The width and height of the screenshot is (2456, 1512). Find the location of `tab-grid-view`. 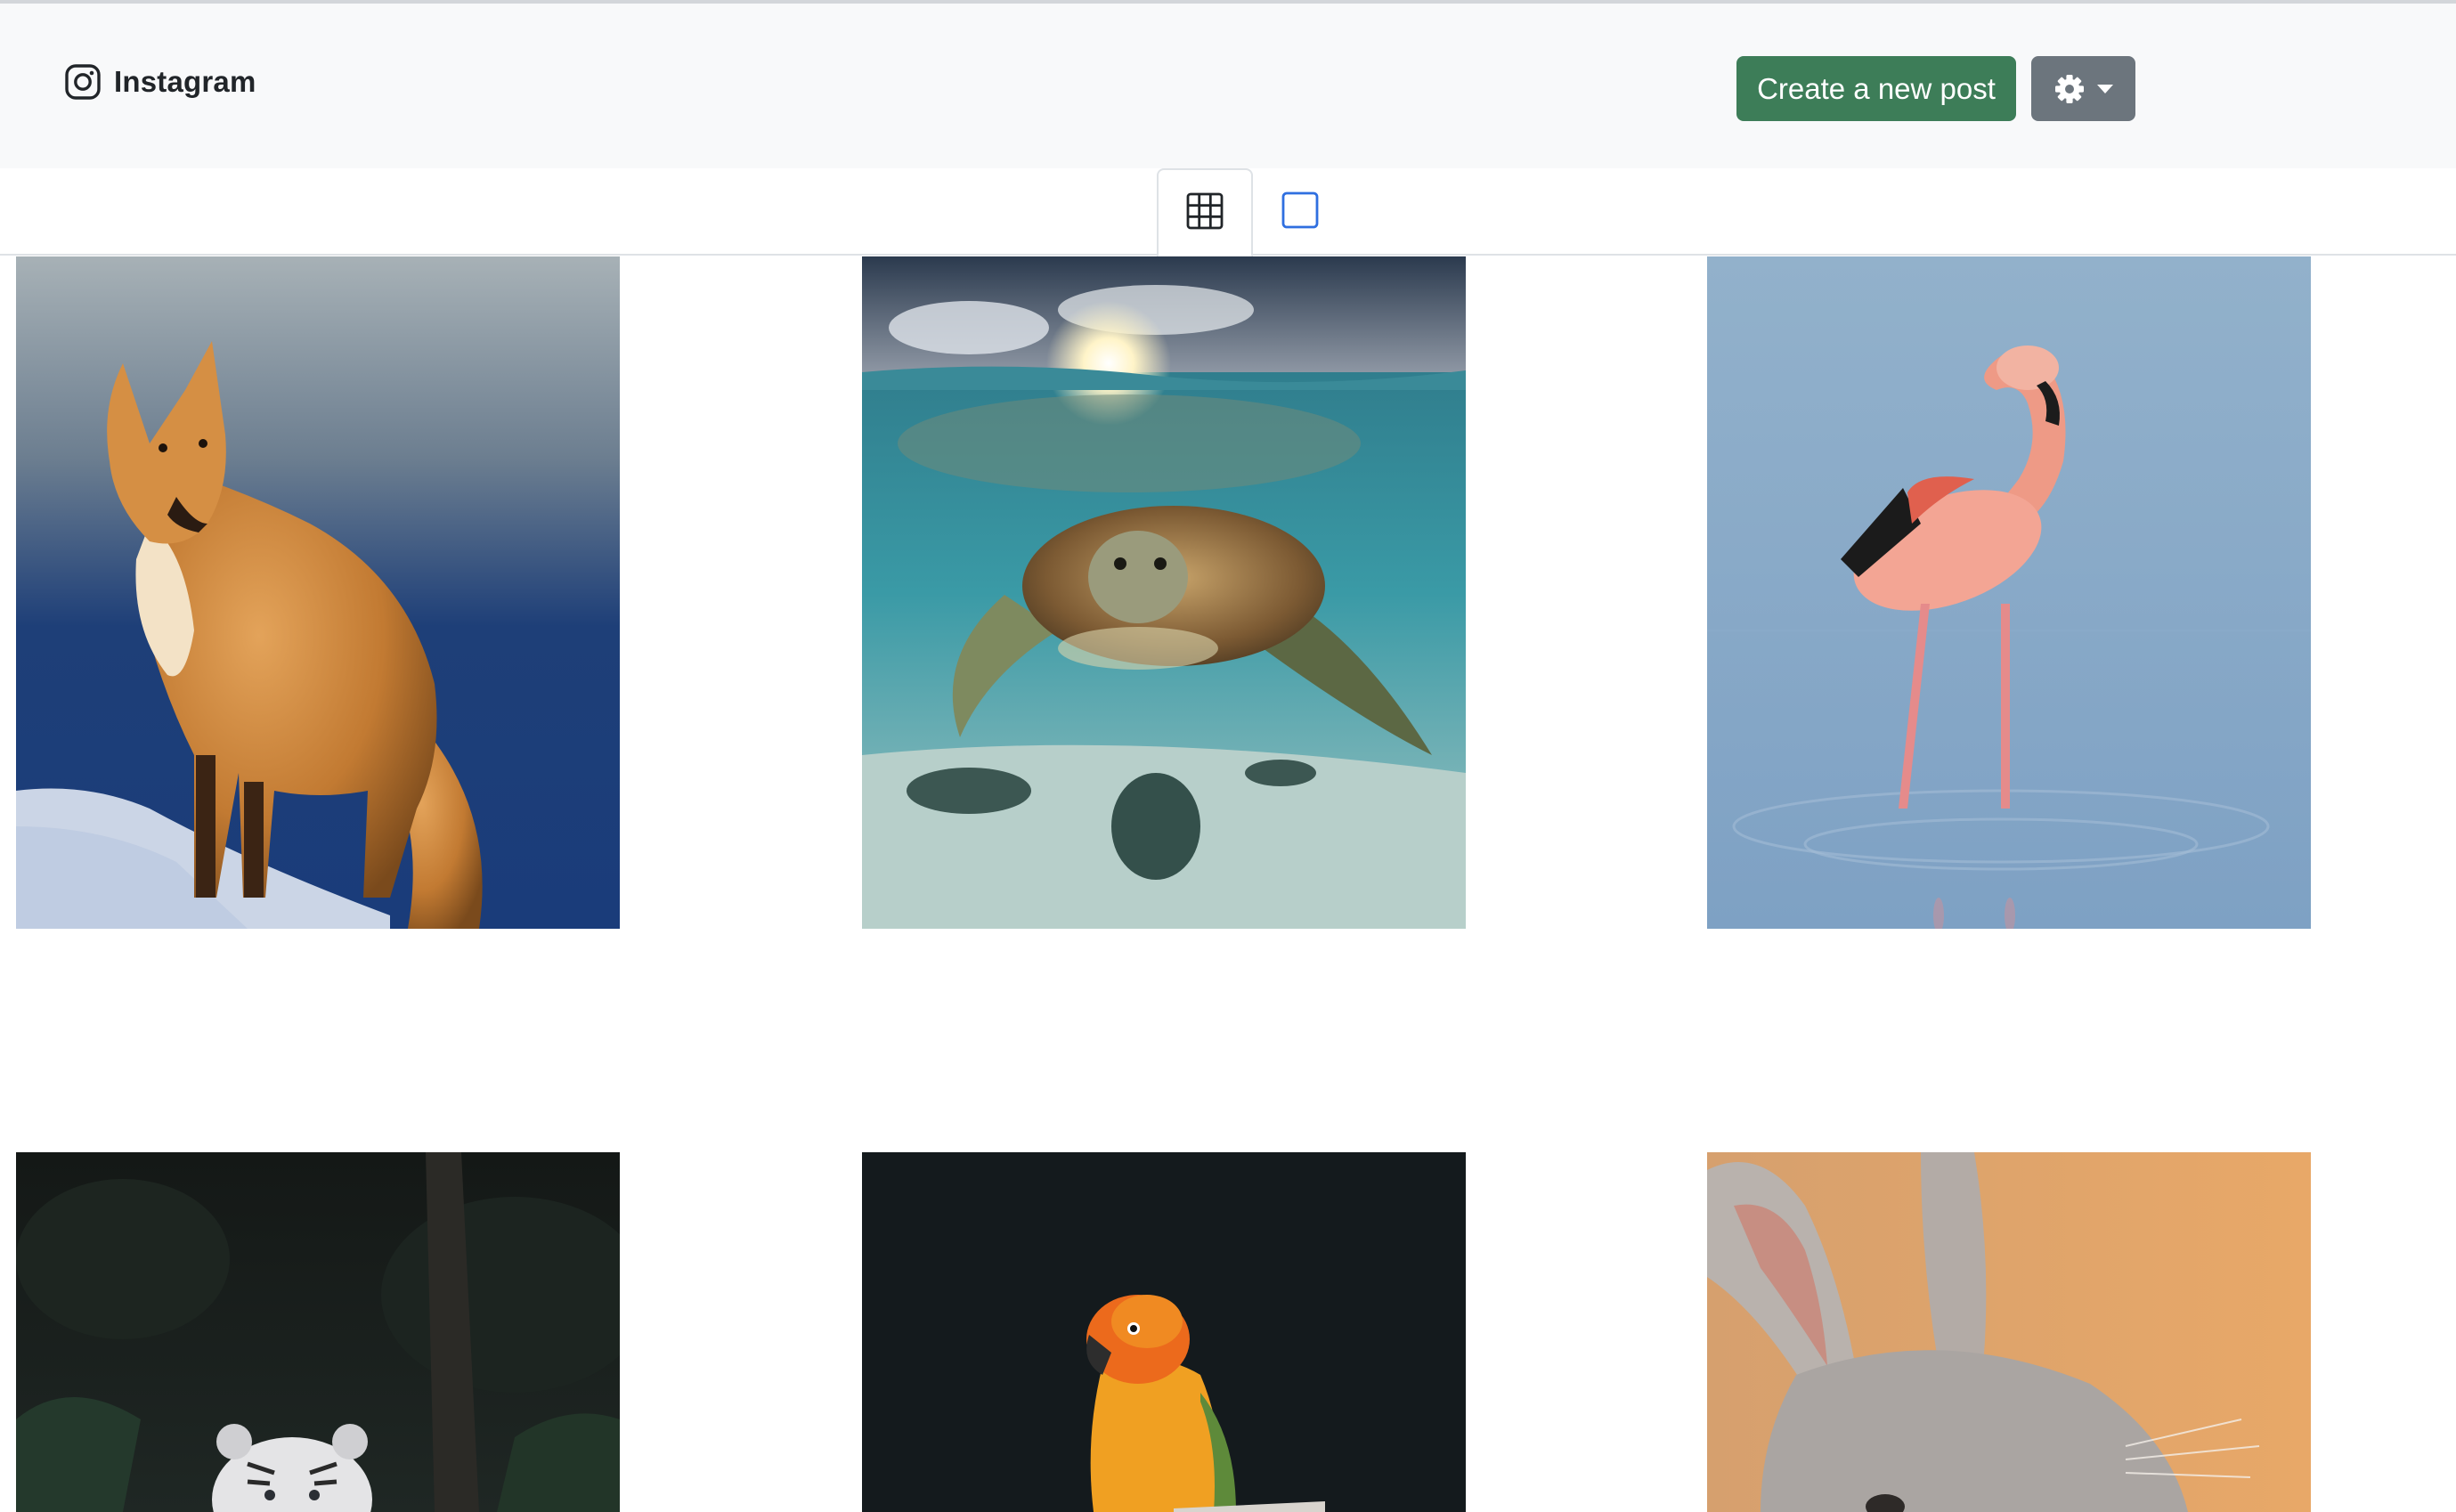

tab-grid-view is located at coordinates (1205, 212).